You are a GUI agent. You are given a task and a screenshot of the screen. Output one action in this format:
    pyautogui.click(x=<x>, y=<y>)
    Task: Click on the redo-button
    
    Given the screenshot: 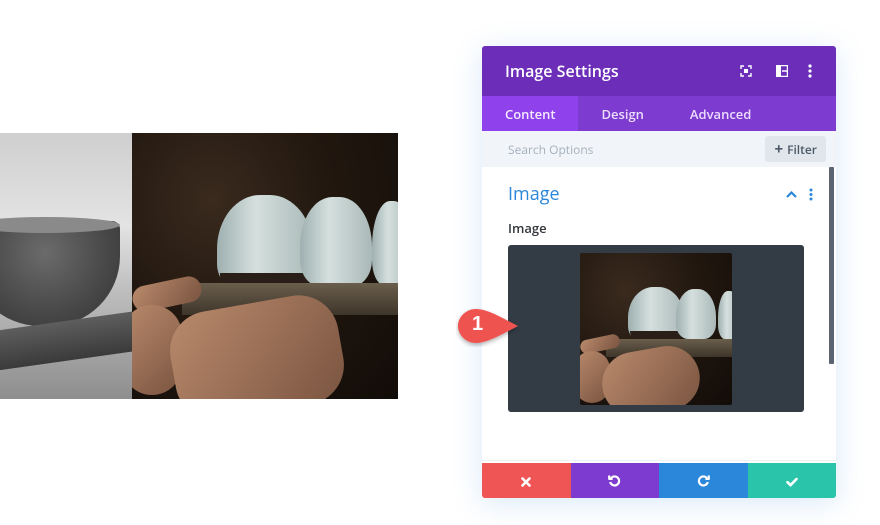 What is the action you would take?
    pyautogui.click(x=703, y=480)
    